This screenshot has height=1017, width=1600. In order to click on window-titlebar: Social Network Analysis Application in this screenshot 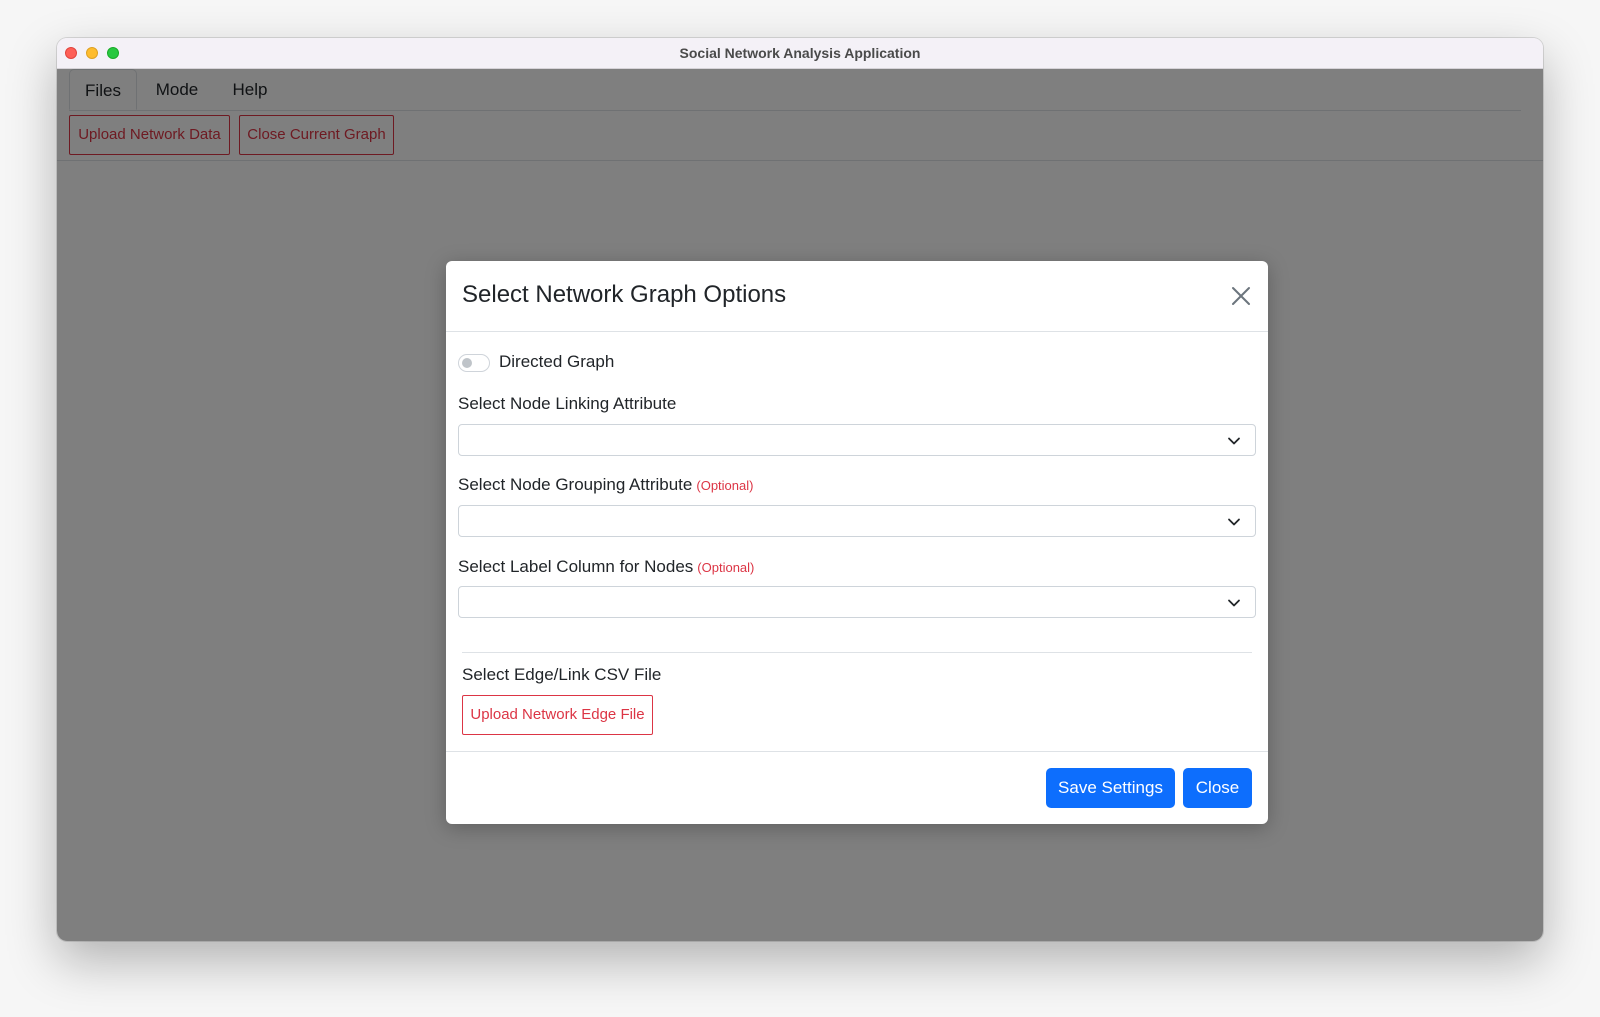, I will do `click(800, 53)`.